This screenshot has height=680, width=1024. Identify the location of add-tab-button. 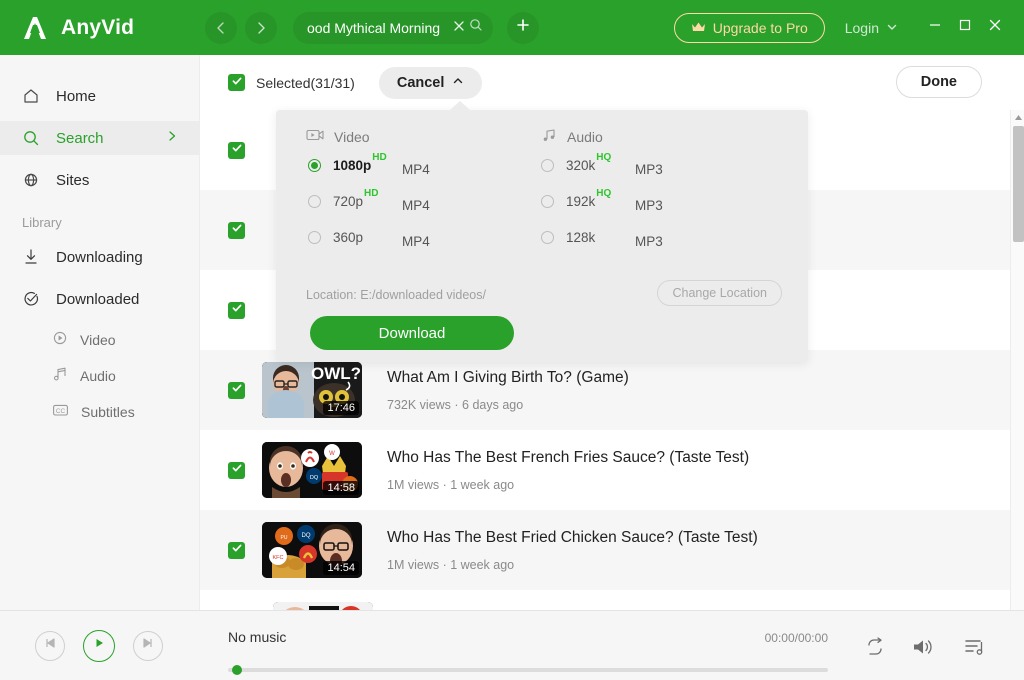
(523, 27).